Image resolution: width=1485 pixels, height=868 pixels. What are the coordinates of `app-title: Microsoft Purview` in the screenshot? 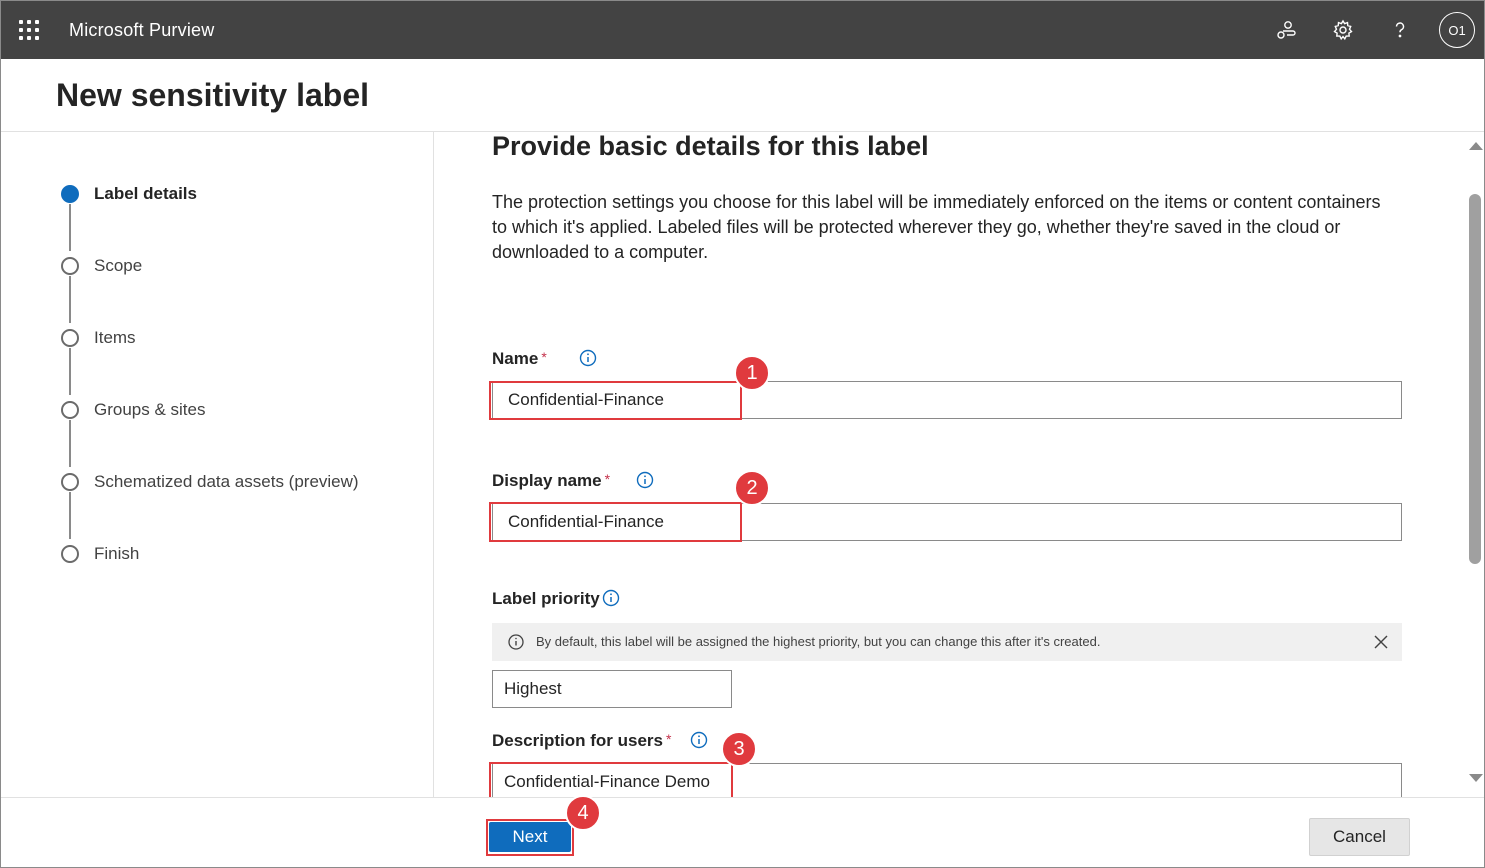 It's located at (141, 30).